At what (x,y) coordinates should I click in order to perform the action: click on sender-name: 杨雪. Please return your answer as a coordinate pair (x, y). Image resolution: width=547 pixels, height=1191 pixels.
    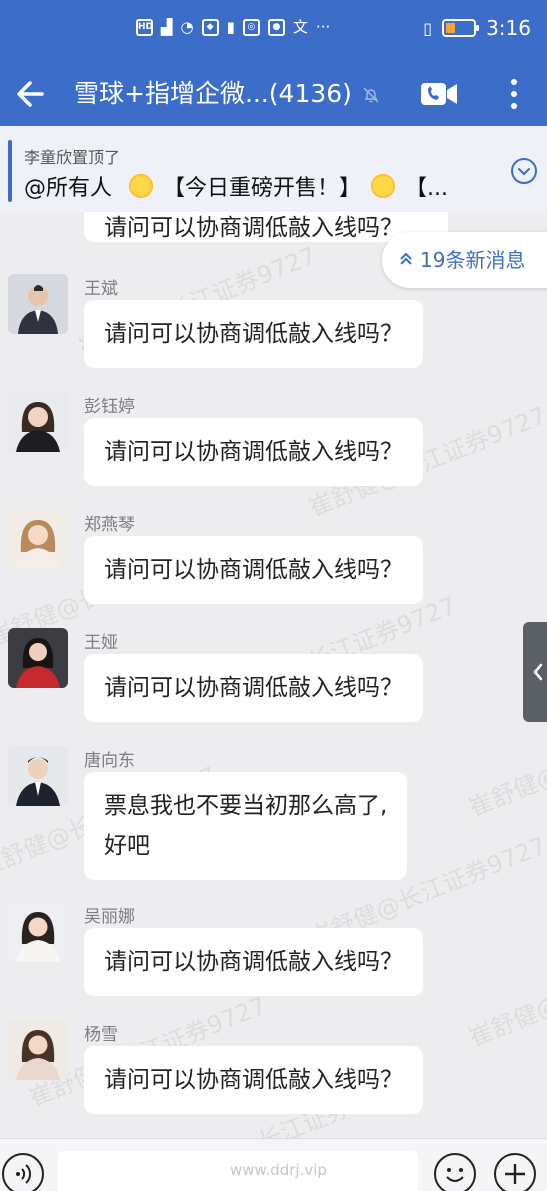
    Looking at the image, I should click on (101, 1035).